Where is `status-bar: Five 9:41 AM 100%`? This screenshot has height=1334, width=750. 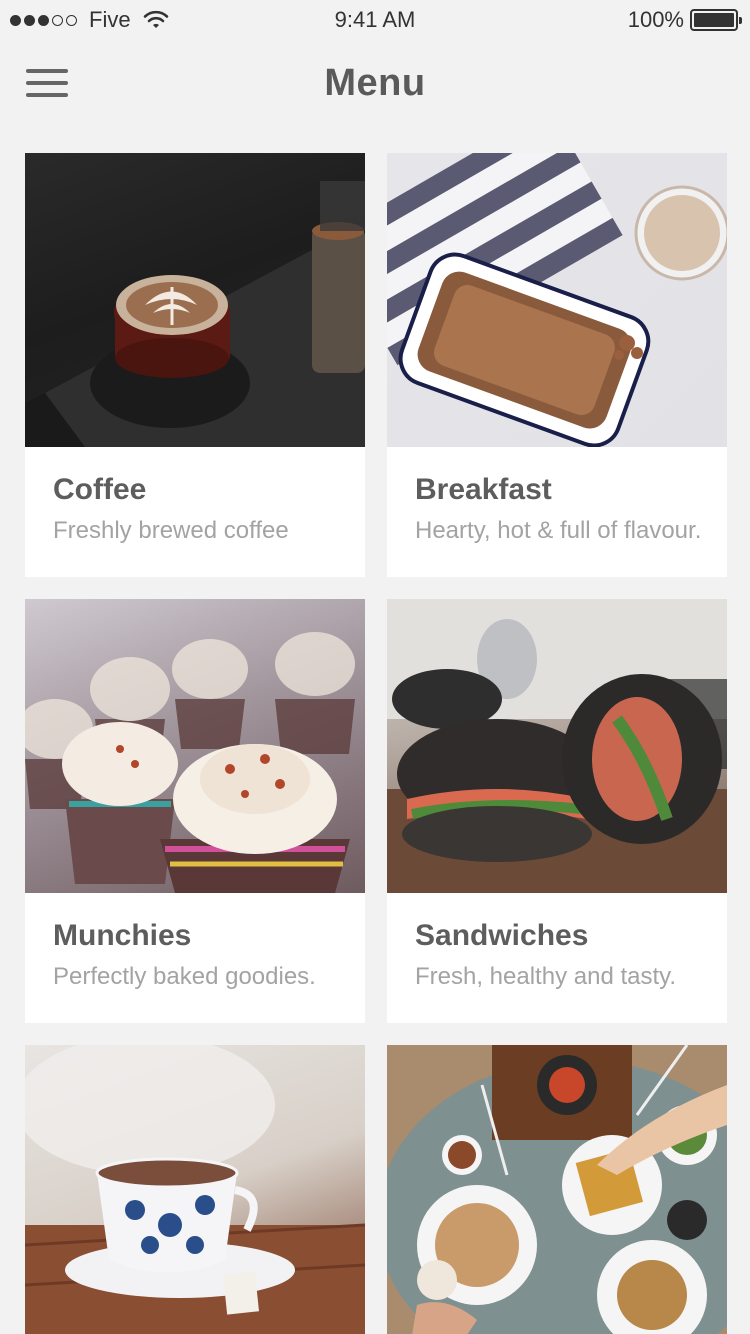
status-bar: Five 9:41 AM 100% is located at coordinates (375, 20).